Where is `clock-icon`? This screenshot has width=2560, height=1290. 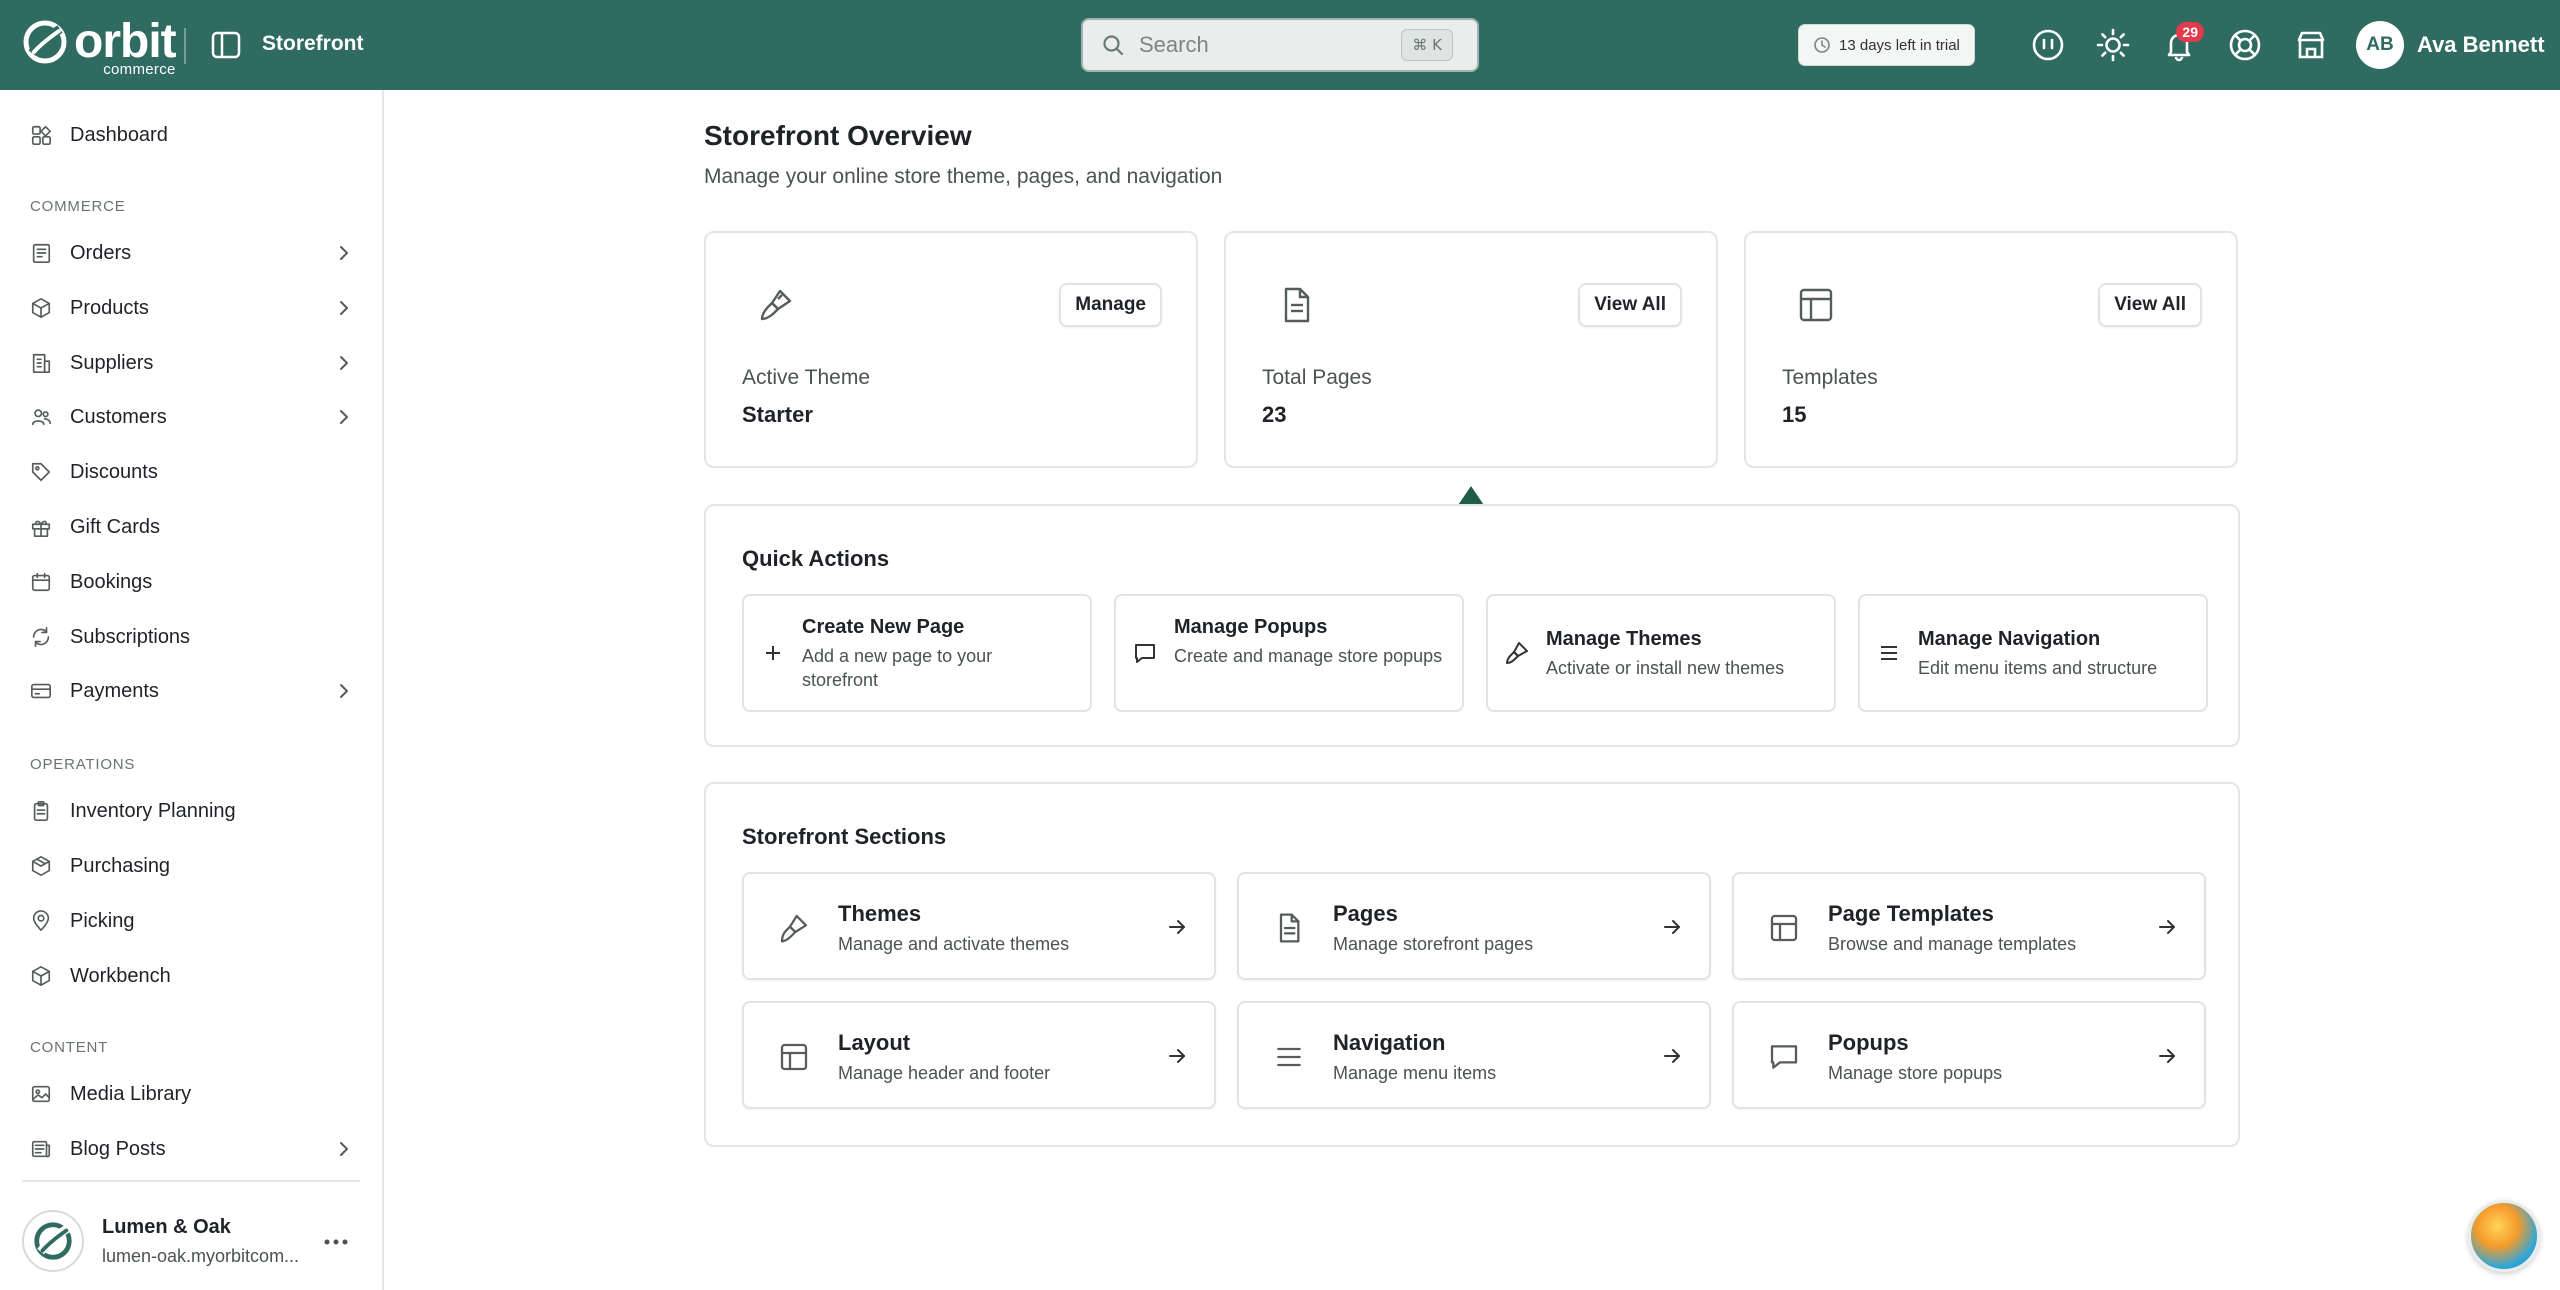
clock-icon is located at coordinates (1822, 45).